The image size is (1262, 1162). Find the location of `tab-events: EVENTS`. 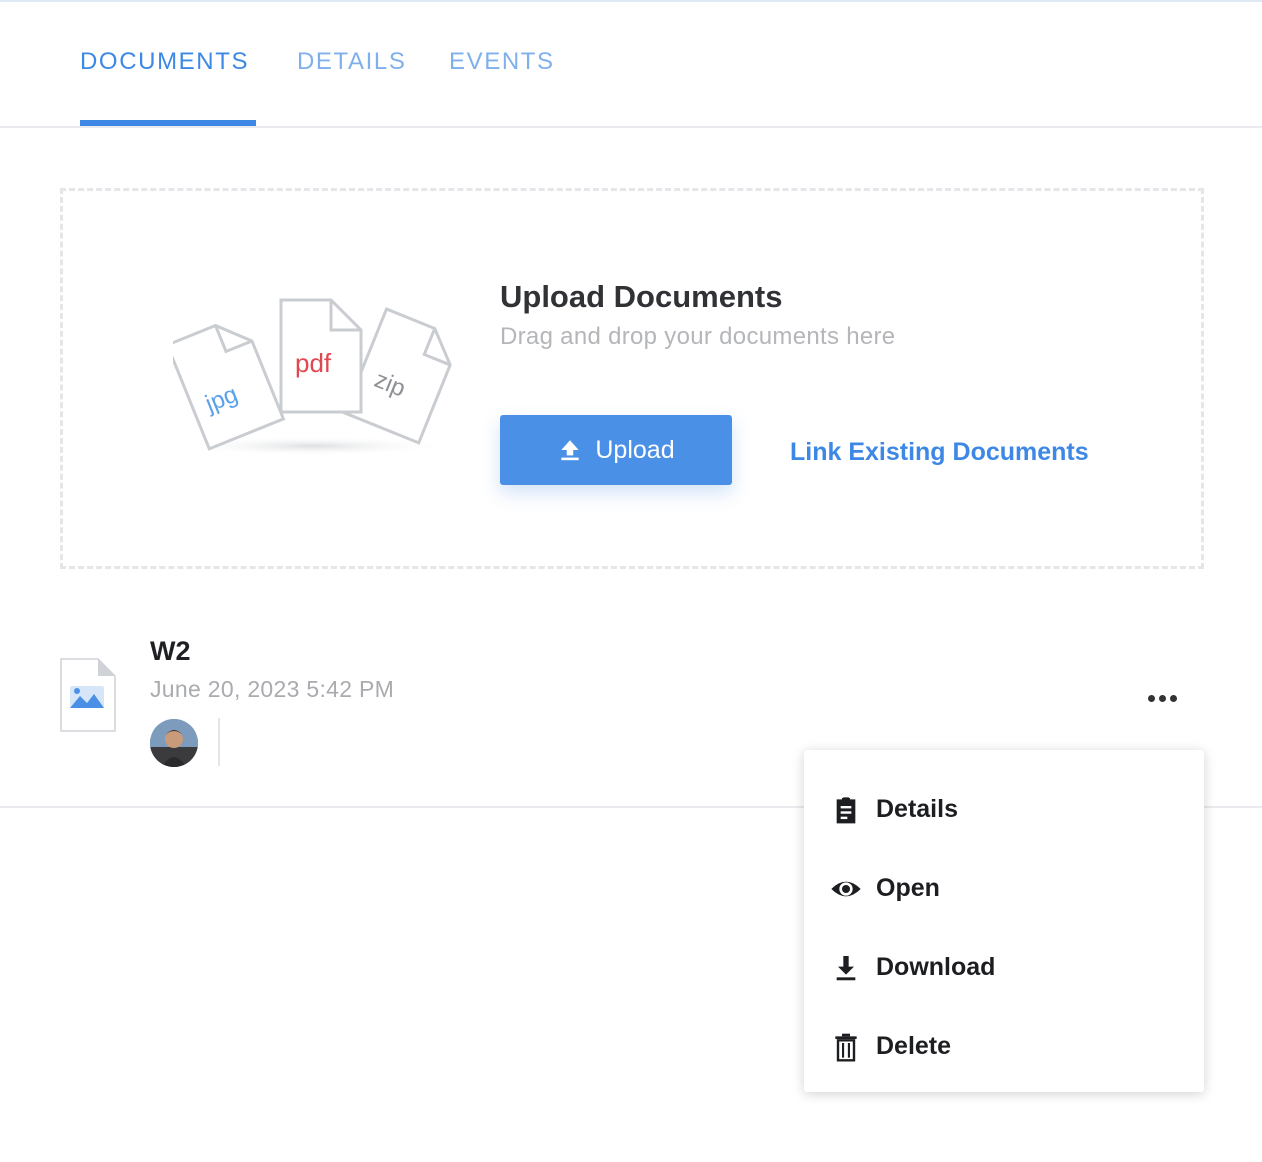

tab-events: EVENTS is located at coordinates (502, 62).